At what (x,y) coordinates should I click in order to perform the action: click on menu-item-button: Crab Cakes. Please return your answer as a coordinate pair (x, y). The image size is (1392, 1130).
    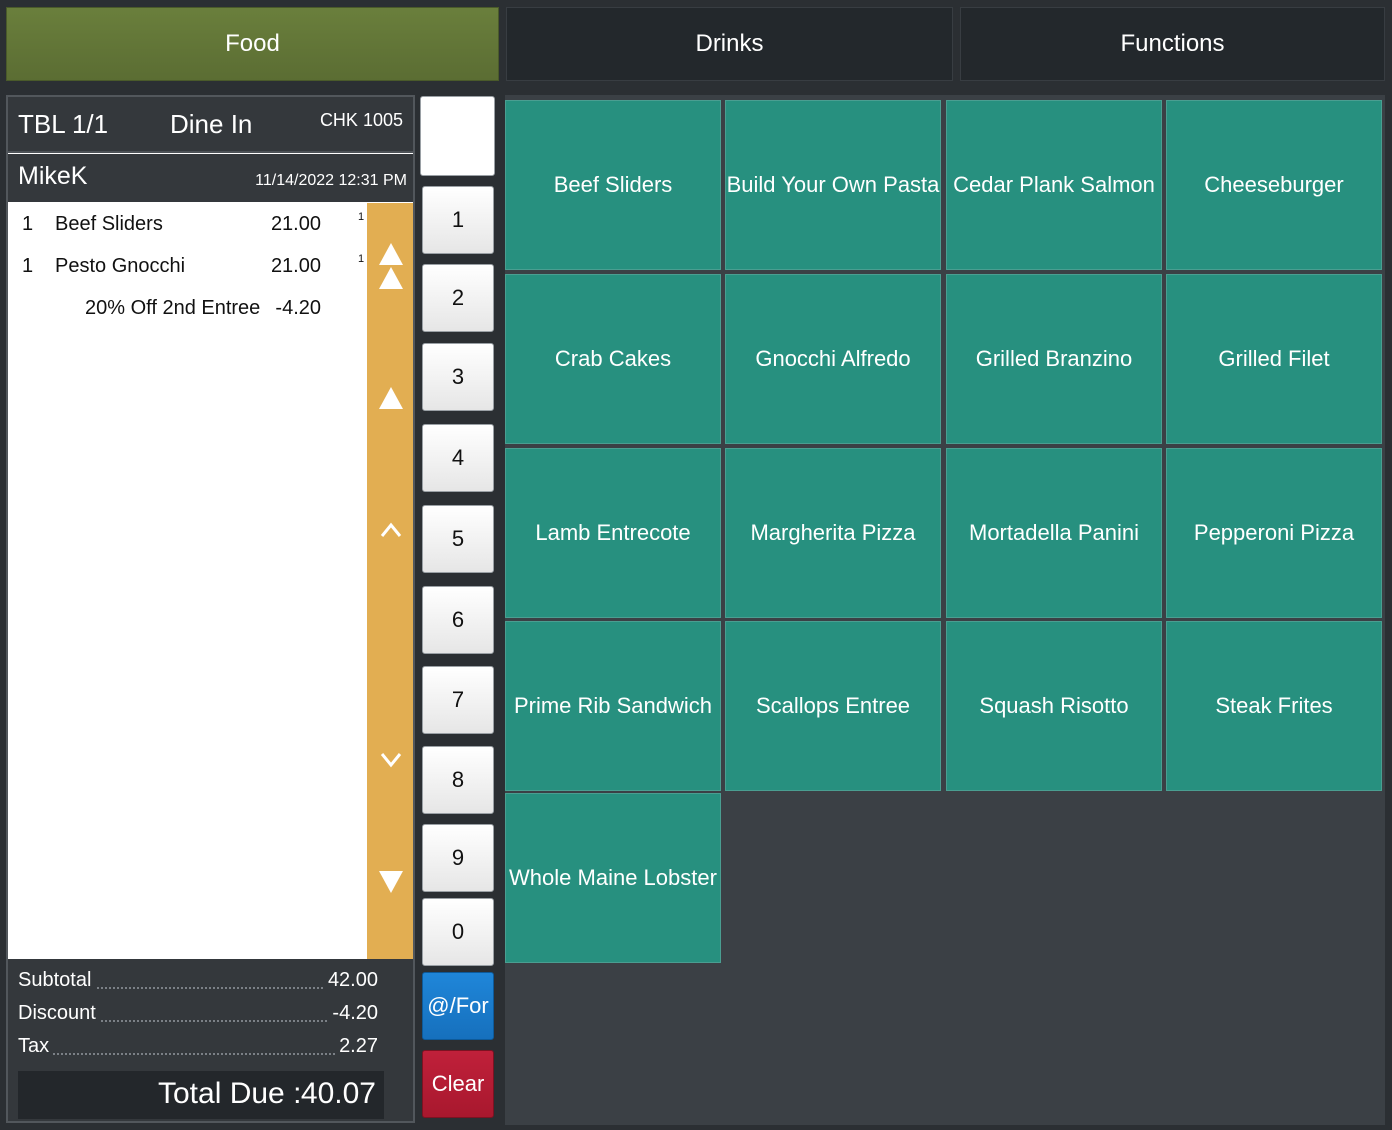
    Looking at the image, I should click on (613, 359).